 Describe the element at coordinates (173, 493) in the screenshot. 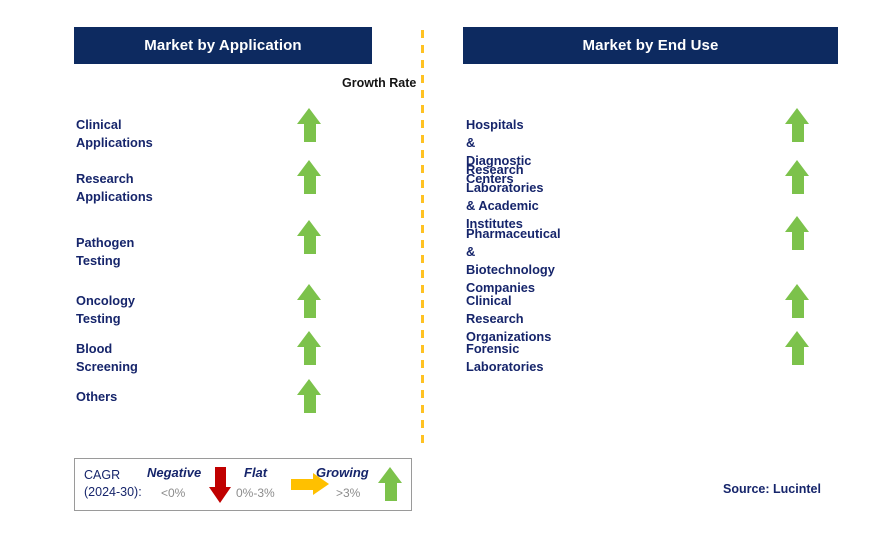

I see `legend-range: <0%` at that location.